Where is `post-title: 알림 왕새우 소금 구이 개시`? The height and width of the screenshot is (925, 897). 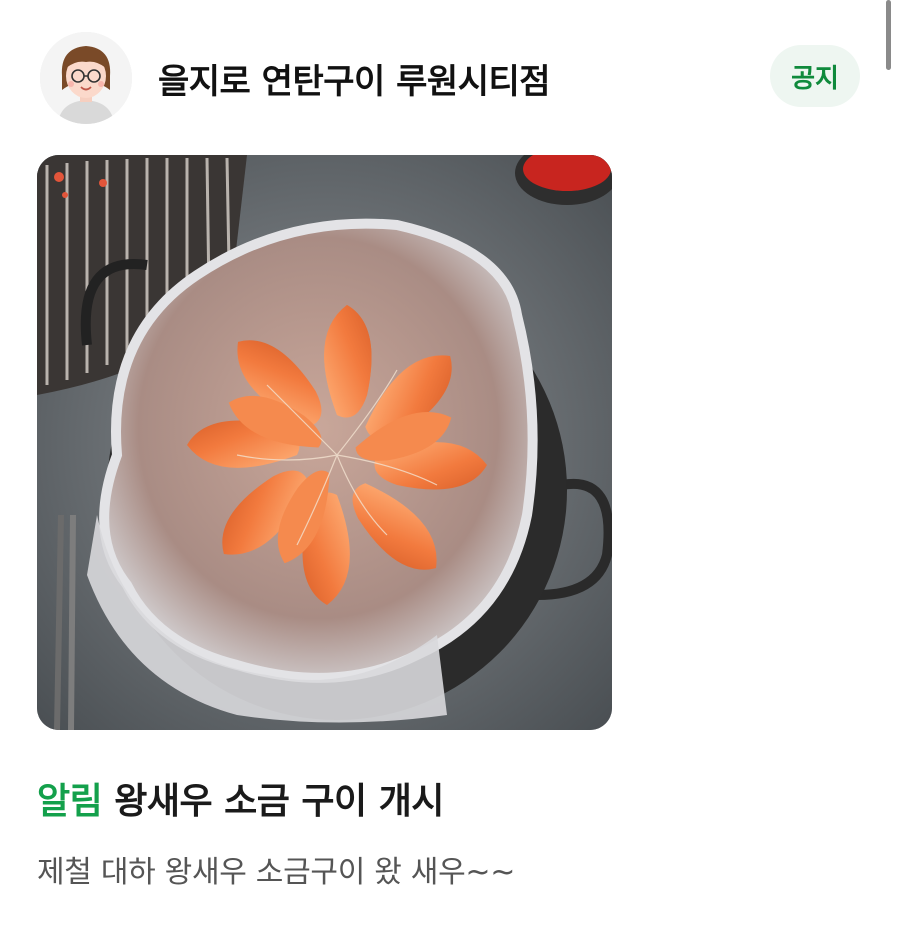 post-title: 알림 왕새우 소금 구이 개시 is located at coordinates (240, 798).